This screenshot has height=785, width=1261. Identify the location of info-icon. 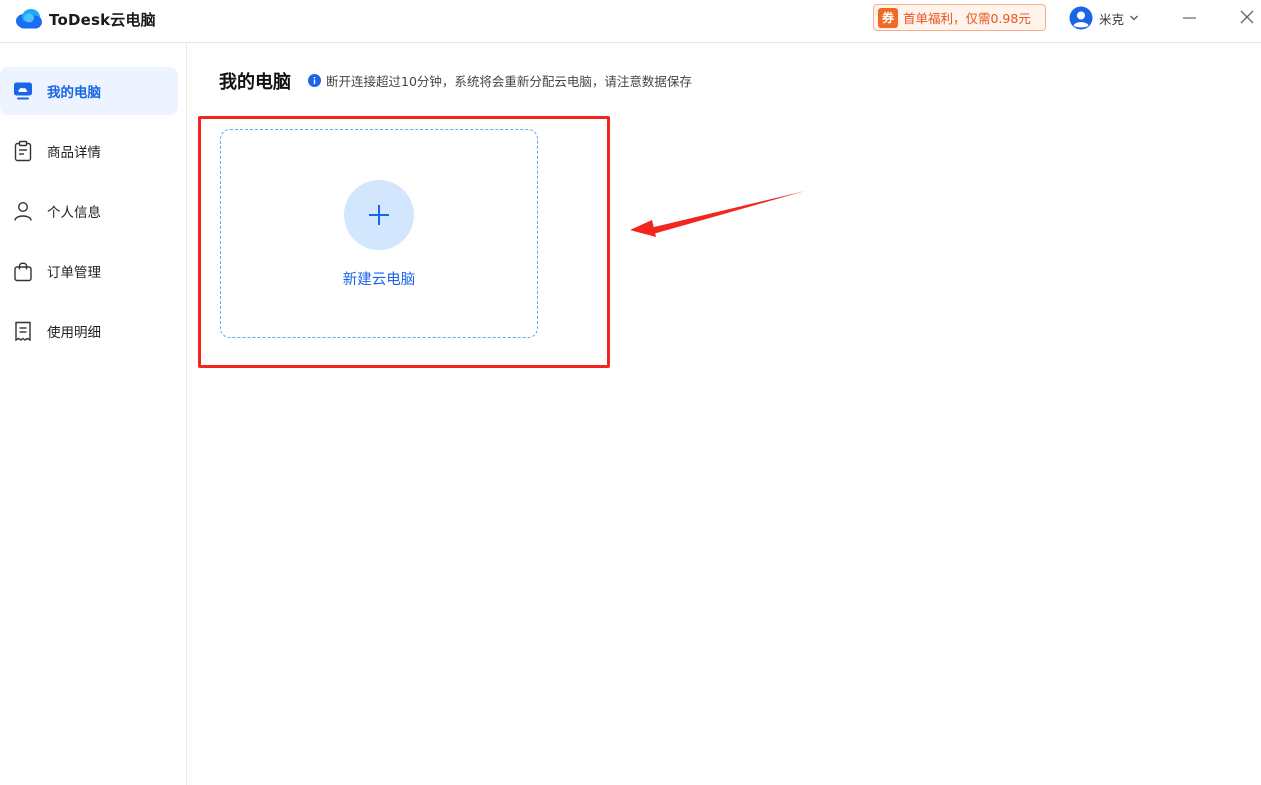
(314, 80).